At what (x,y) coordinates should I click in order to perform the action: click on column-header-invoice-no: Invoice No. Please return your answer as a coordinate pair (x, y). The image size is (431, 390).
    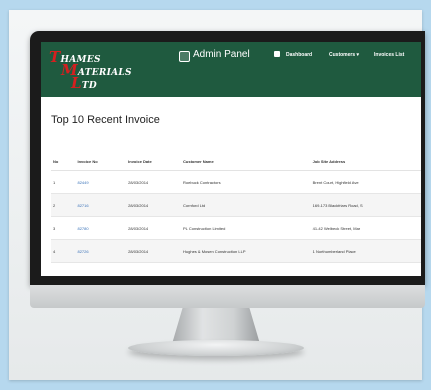
    Looking at the image, I should click on (101, 163).